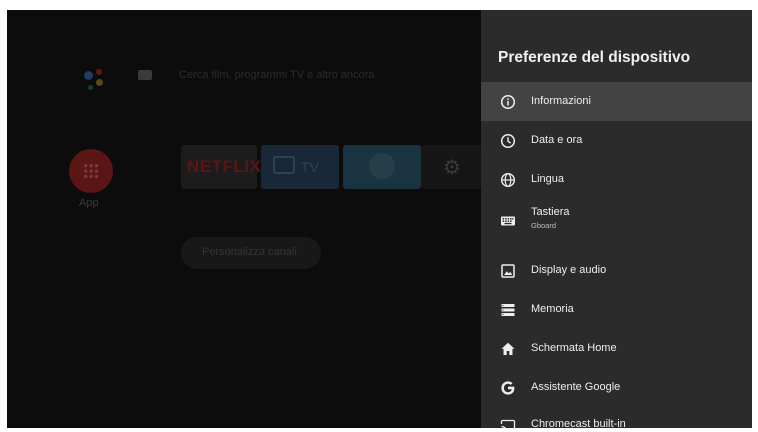 Image resolution: width=758 pixels, height=432 pixels. I want to click on apps-grid-icon, so click(91, 171).